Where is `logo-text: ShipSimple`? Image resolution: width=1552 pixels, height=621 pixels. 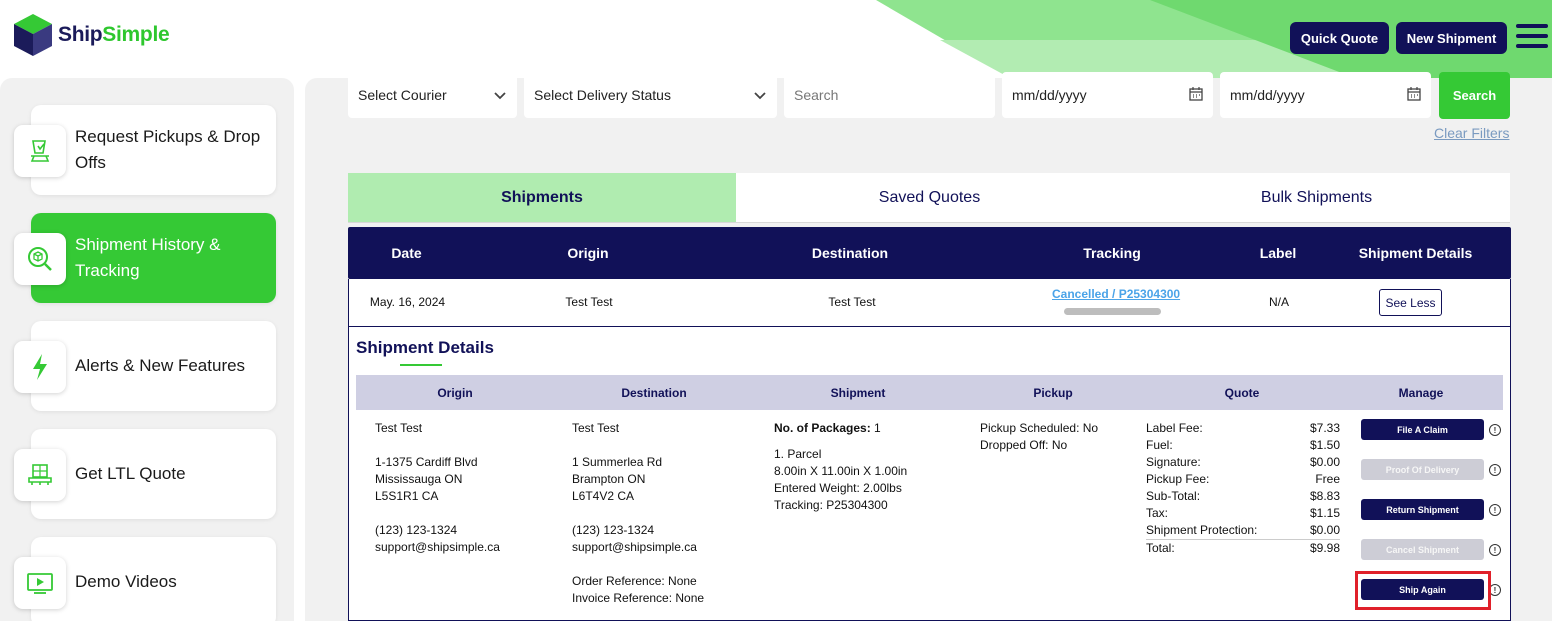 logo-text: ShipSimple is located at coordinates (114, 34).